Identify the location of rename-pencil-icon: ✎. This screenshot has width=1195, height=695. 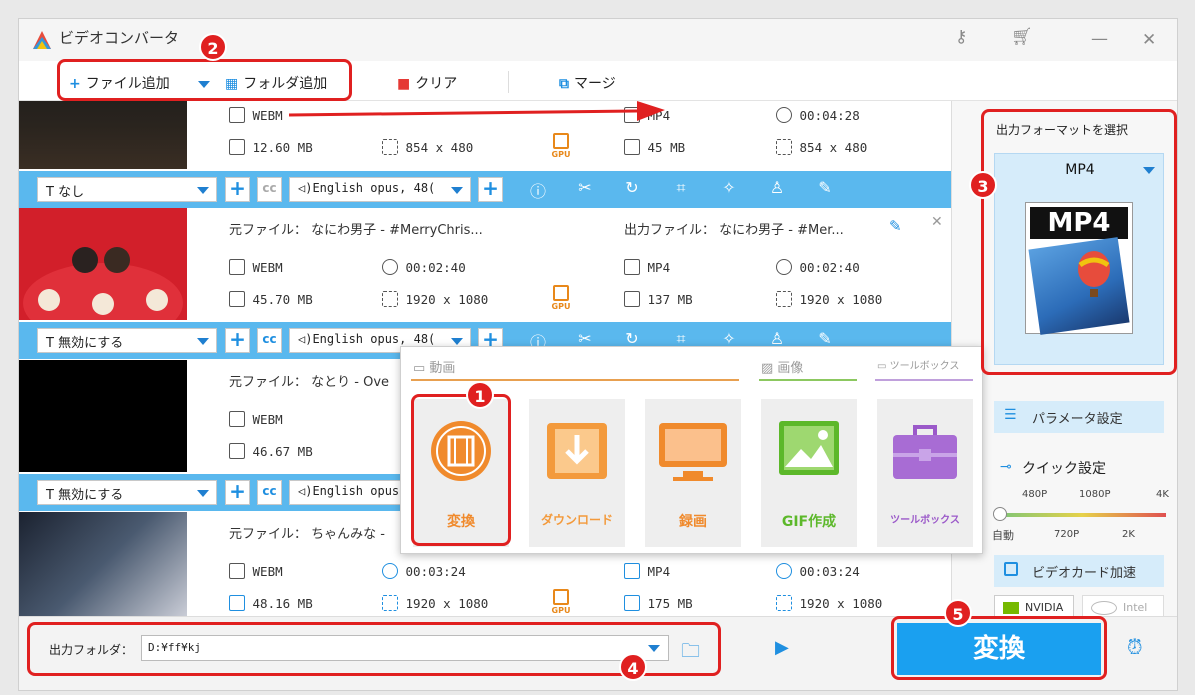
(895, 226).